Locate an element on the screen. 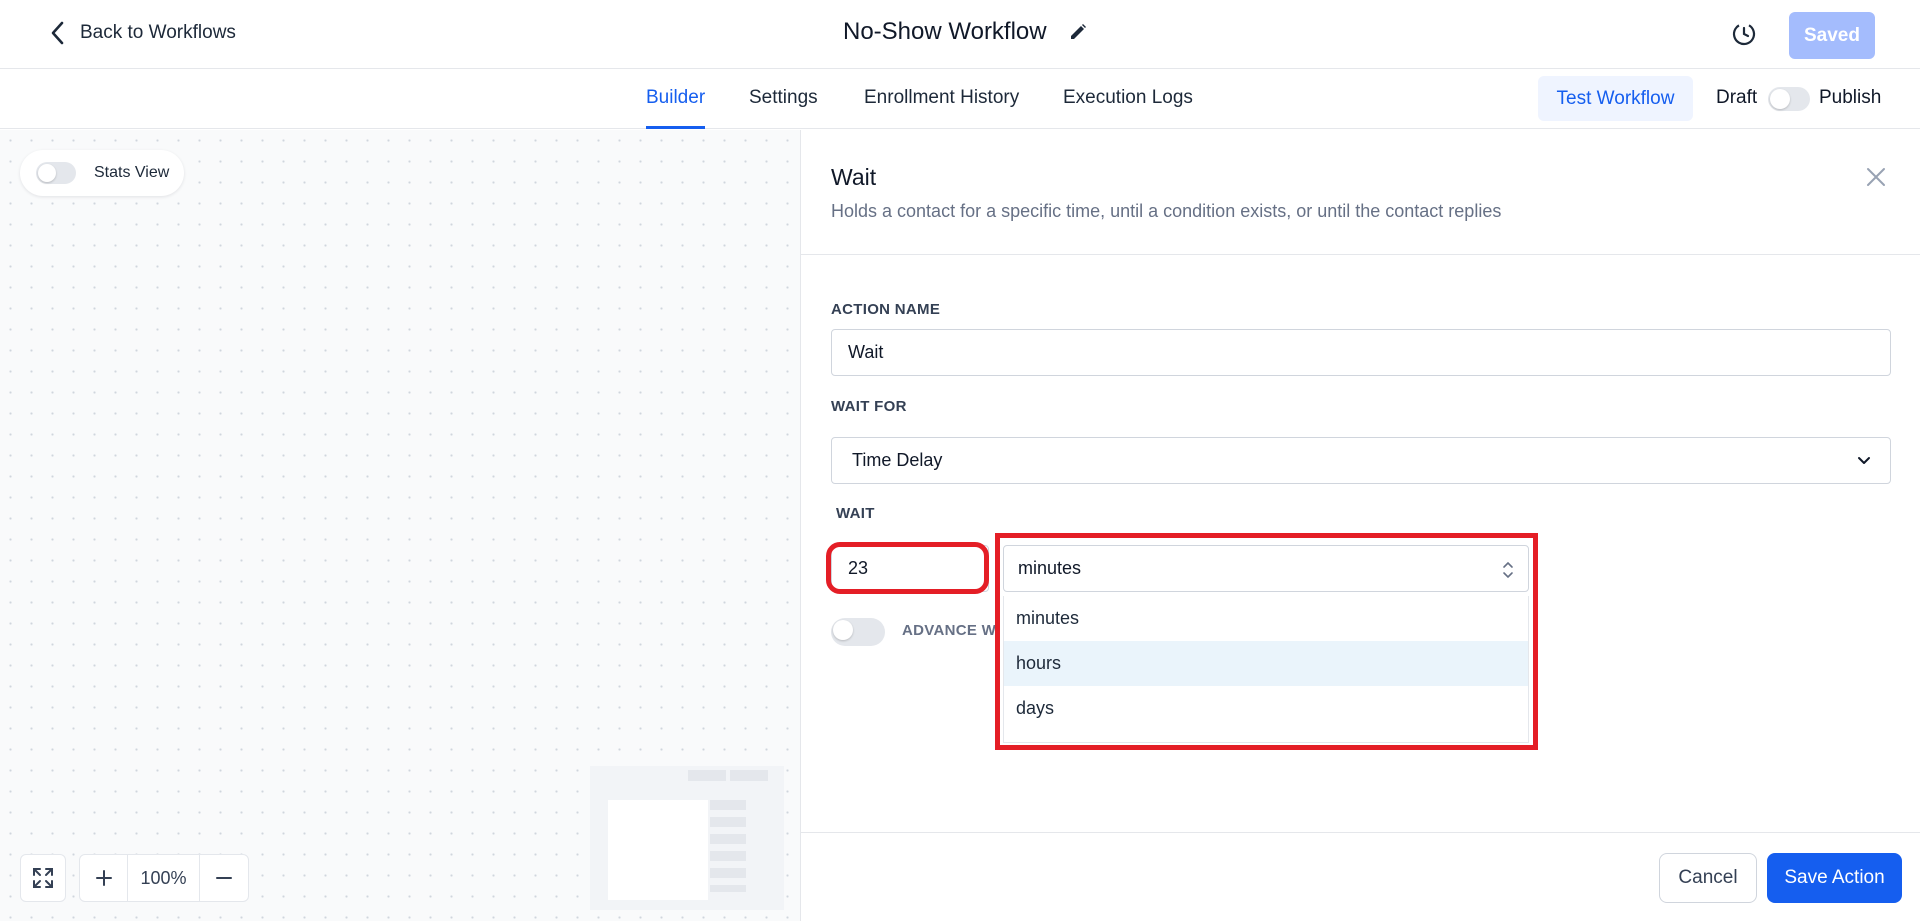  fit-view-button is located at coordinates (43, 878).